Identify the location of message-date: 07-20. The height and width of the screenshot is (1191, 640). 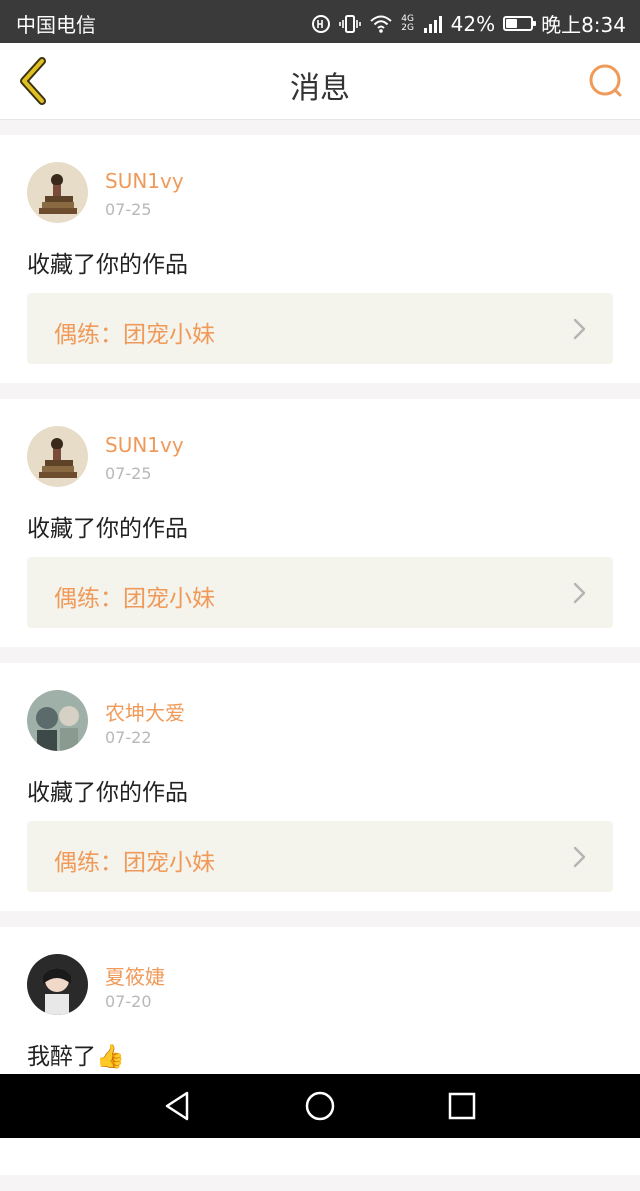
(128, 1001).